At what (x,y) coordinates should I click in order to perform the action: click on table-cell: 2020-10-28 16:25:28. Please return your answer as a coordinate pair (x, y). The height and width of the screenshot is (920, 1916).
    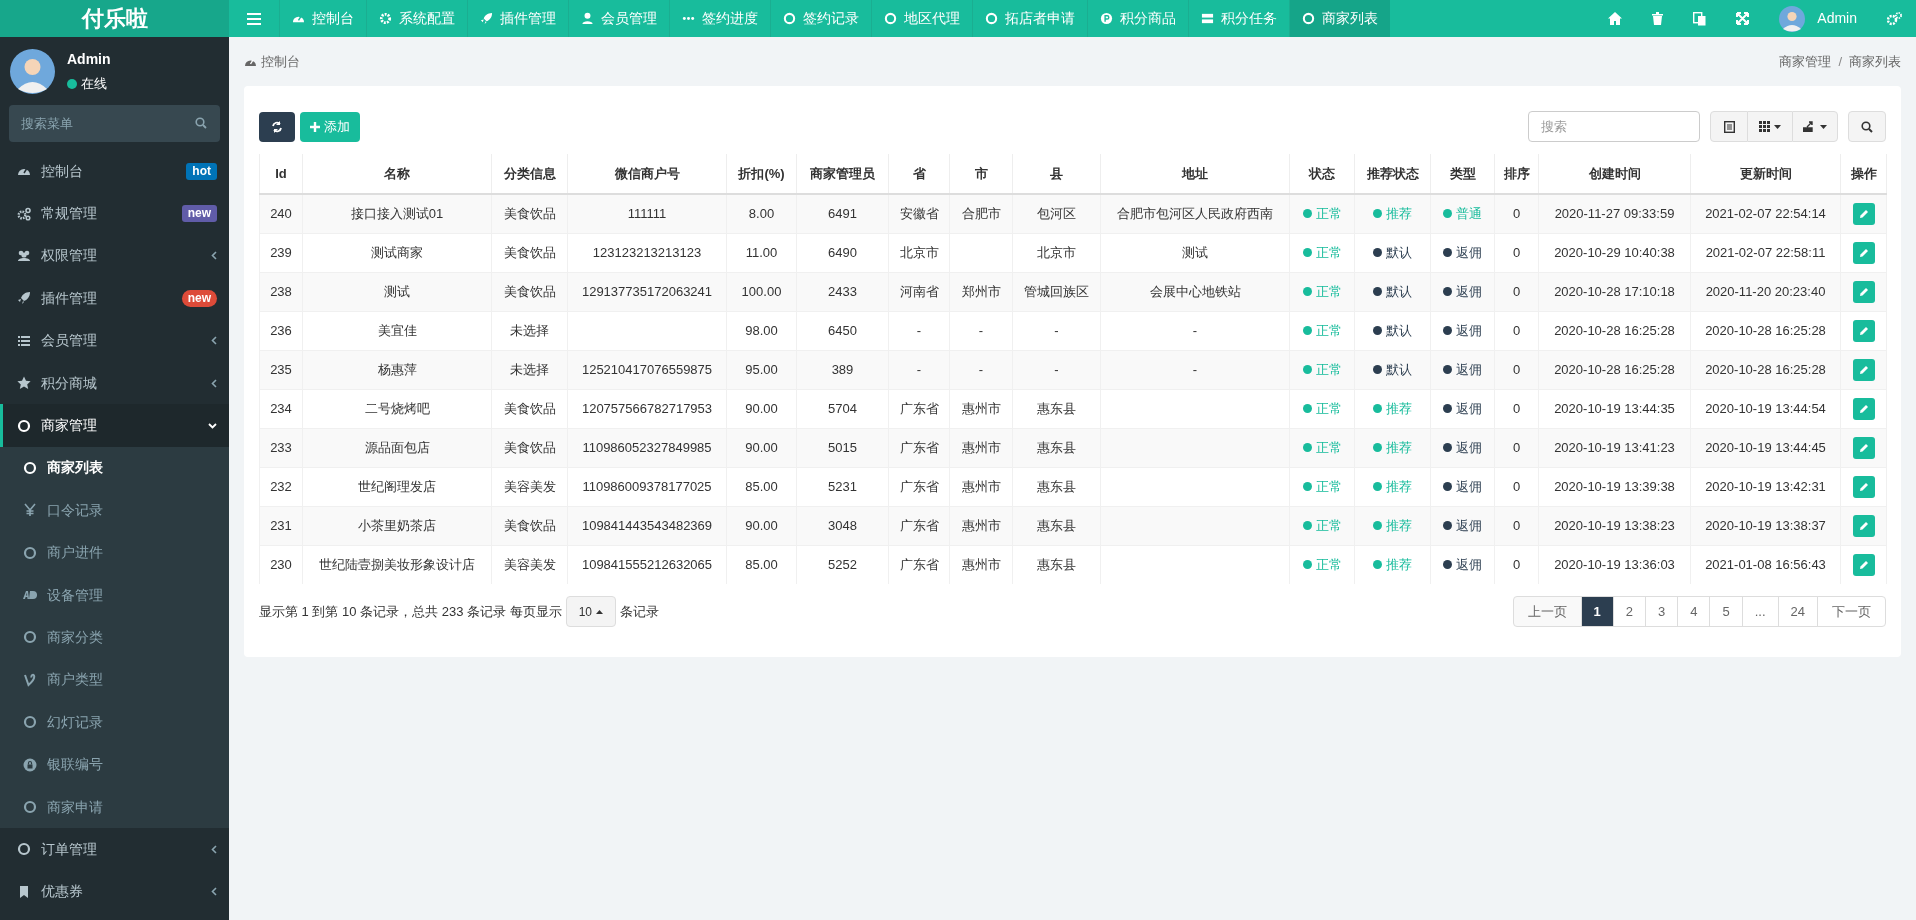
    Looking at the image, I should click on (1765, 330).